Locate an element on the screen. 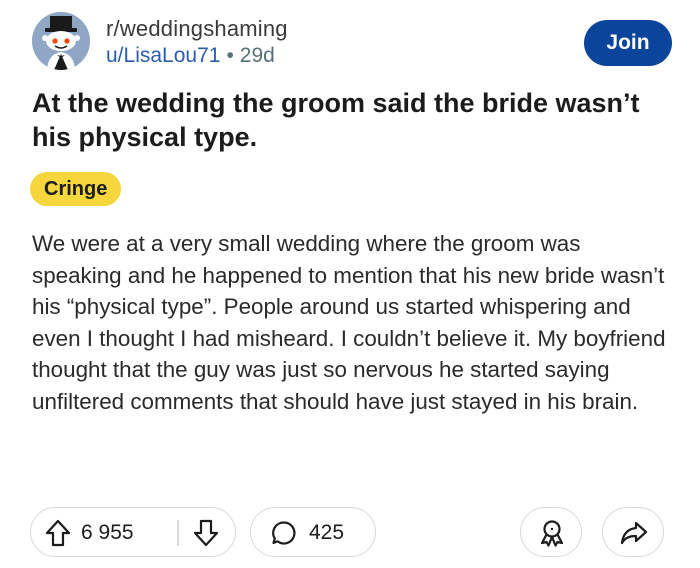 Image resolution: width=700 pixels, height=568 pixels. award-button is located at coordinates (551, 532).